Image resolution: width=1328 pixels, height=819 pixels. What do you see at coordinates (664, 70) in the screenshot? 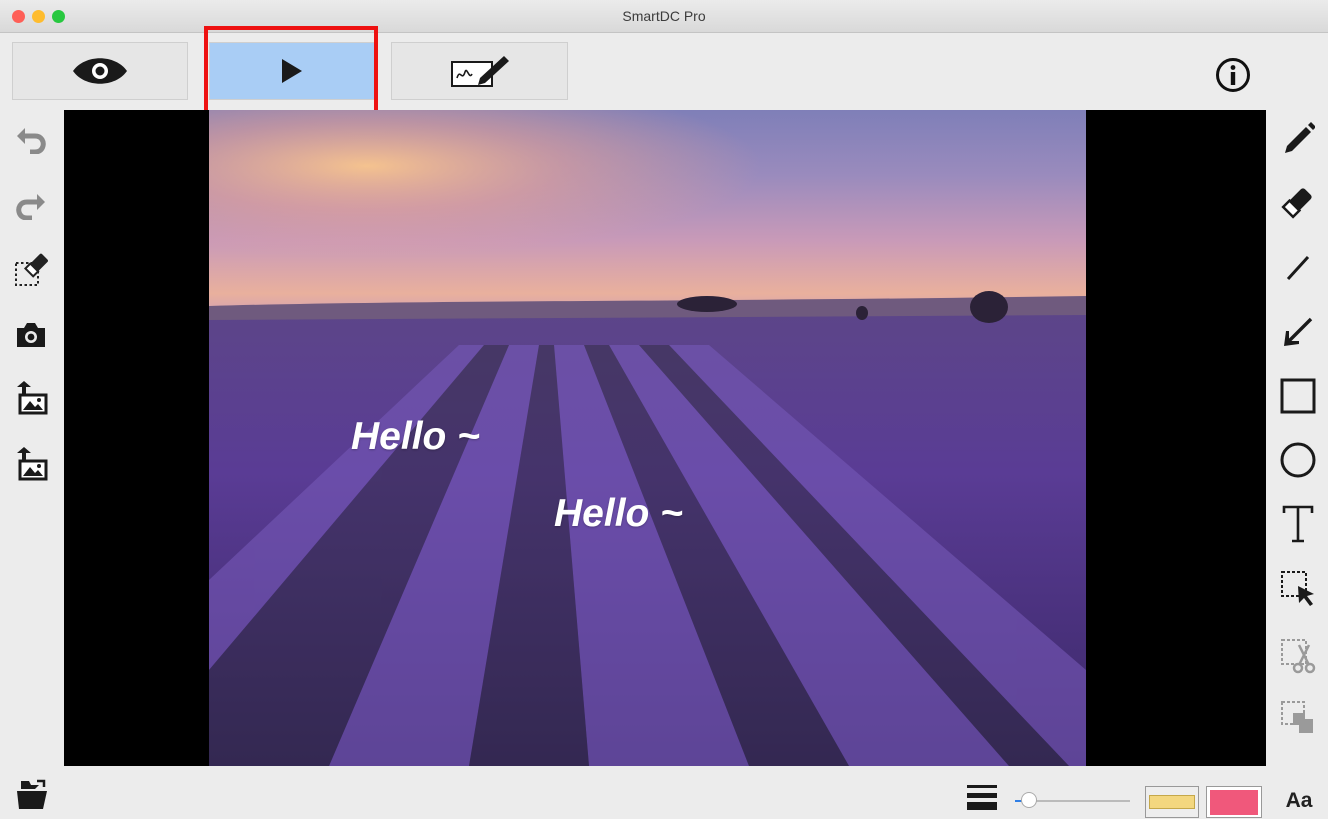
I see `mode-toolbar` at bounding box center [664, 70].